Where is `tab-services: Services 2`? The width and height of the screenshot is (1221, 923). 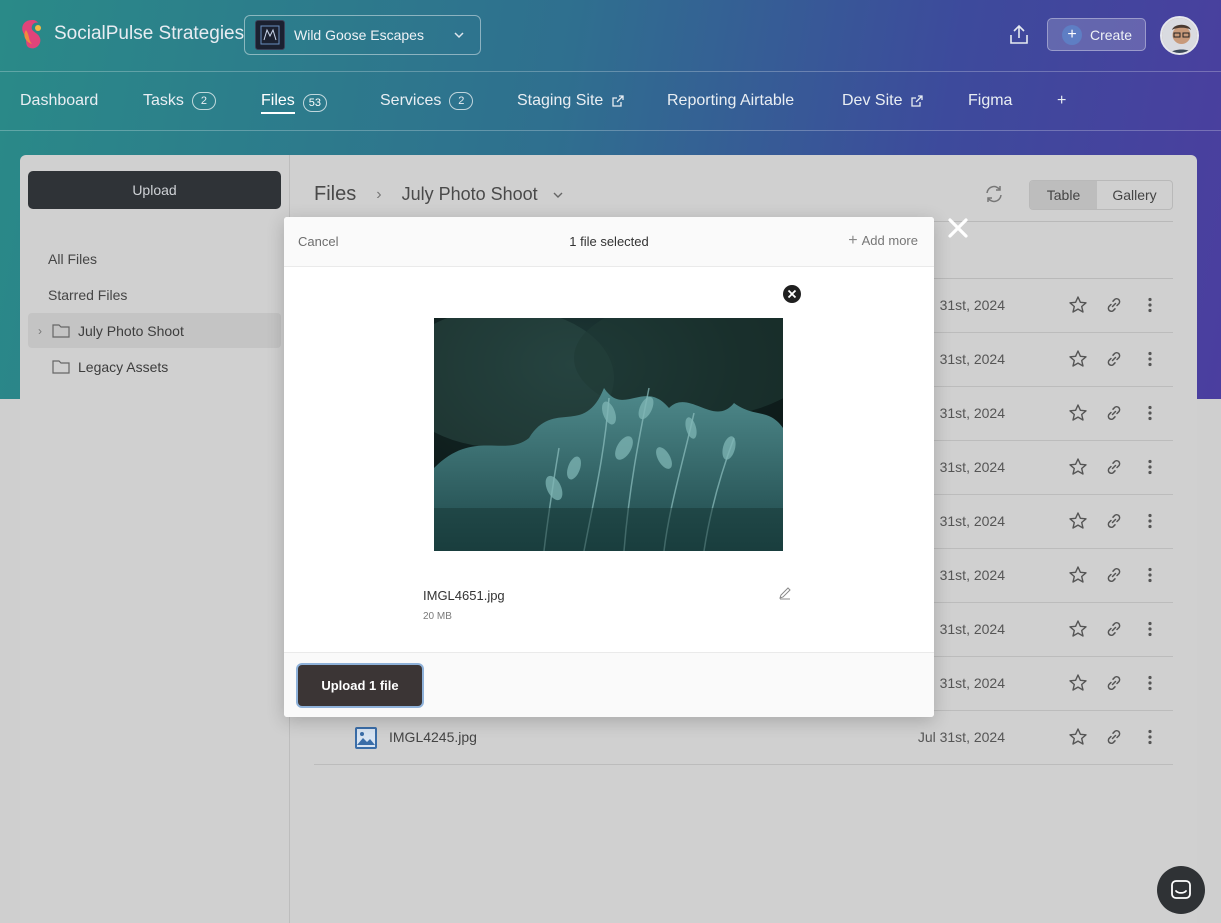
tab-services: Services 2 is located at coordinates (427, 101).